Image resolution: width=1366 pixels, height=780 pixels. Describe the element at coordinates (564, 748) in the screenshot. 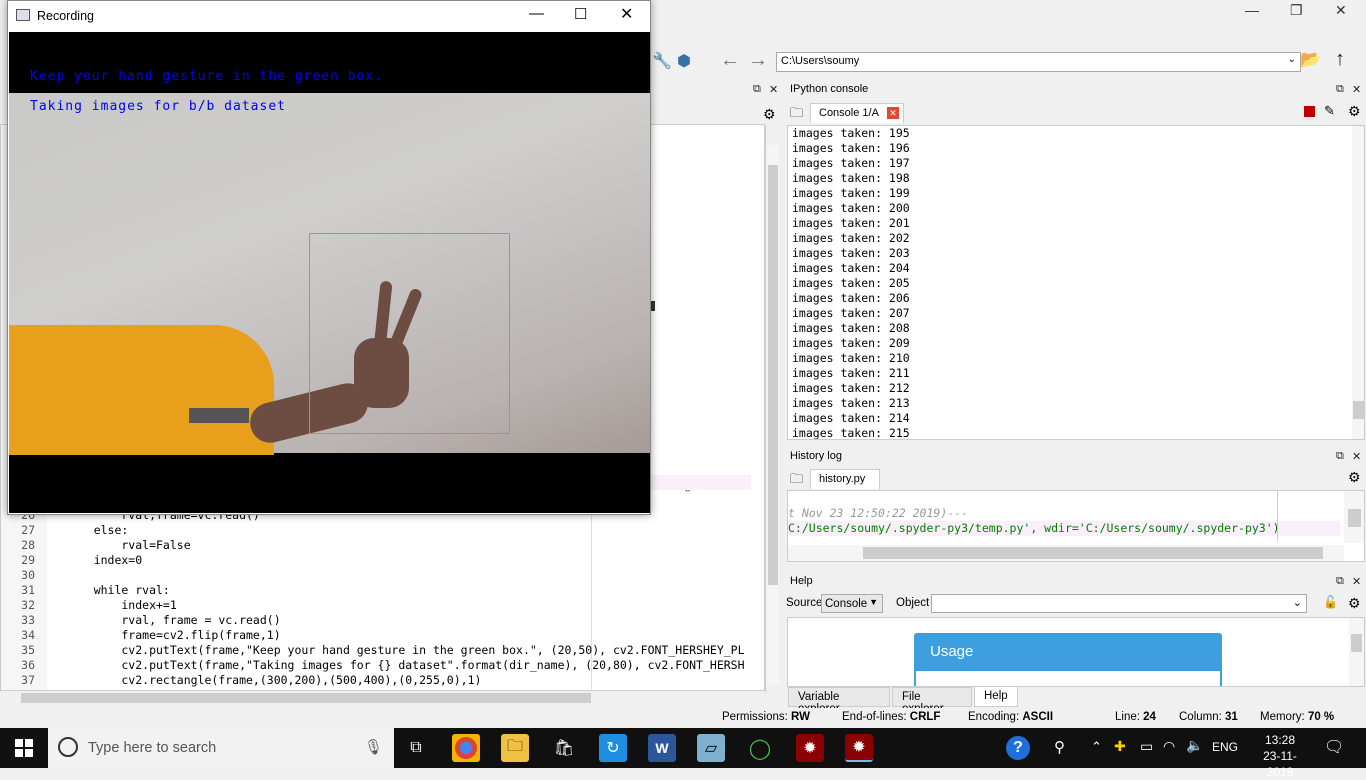

I see `store-icon: 🛍` at that location.